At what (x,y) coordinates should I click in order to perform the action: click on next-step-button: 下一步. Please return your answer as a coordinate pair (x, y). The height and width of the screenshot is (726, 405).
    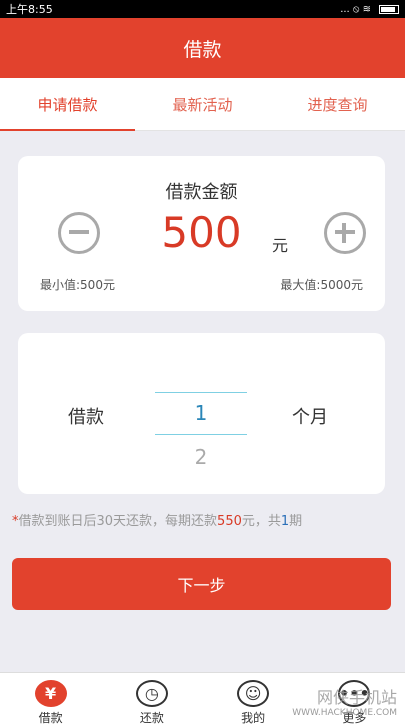
    Looking at the image, I should click on (201, 584).